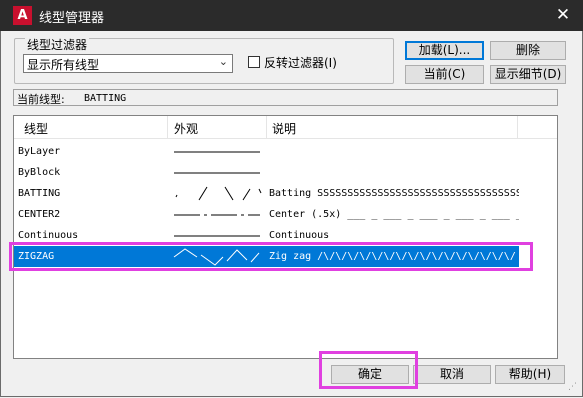 This screenshot has height=398, width=583. What do you see at coordinates (216, 257) in the screenshot?
I see `linetype-preview-zigzag` at bounding box center [216, 257].